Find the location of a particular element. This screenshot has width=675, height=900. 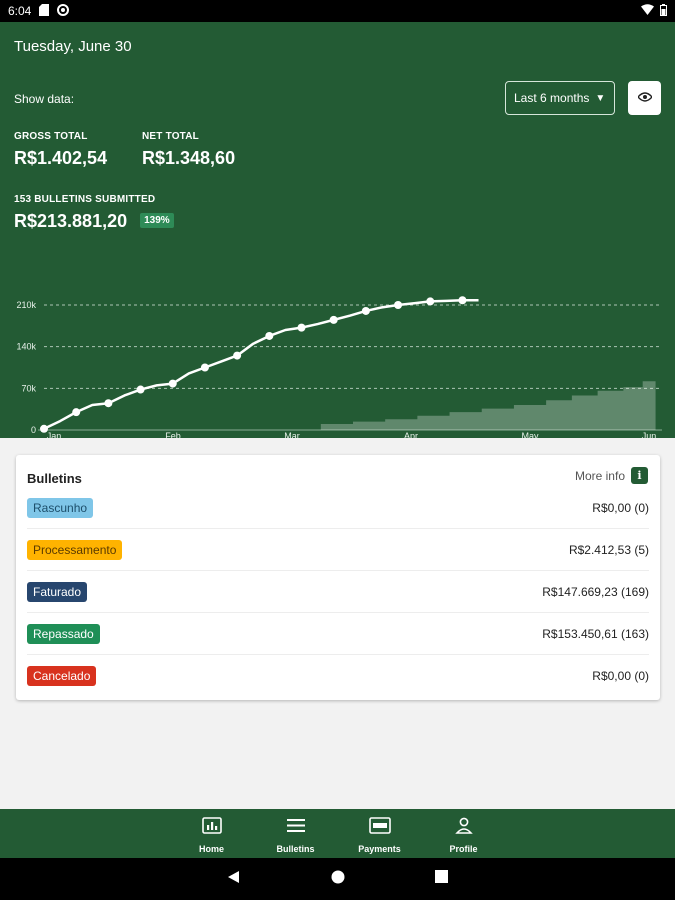

eye-icon is located at coordinates (644, 98).